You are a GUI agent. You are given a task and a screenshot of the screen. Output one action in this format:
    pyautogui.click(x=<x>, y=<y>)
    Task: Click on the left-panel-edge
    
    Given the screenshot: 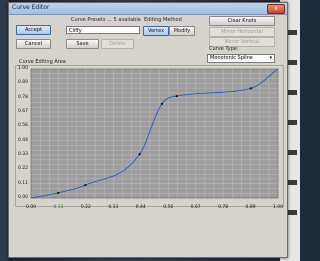 What is the action you would take?
    pyautogui.click(x=4, y=130)
    